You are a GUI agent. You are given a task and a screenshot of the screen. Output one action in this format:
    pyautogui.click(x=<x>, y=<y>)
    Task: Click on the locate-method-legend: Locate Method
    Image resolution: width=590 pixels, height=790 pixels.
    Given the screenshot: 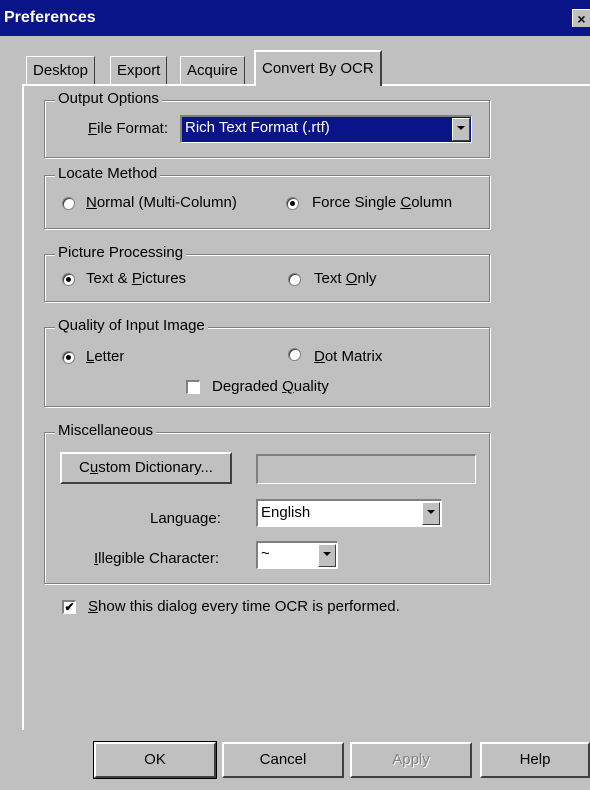 What is the action you would take?
    pyautogui.click(x=108, y=173)
    